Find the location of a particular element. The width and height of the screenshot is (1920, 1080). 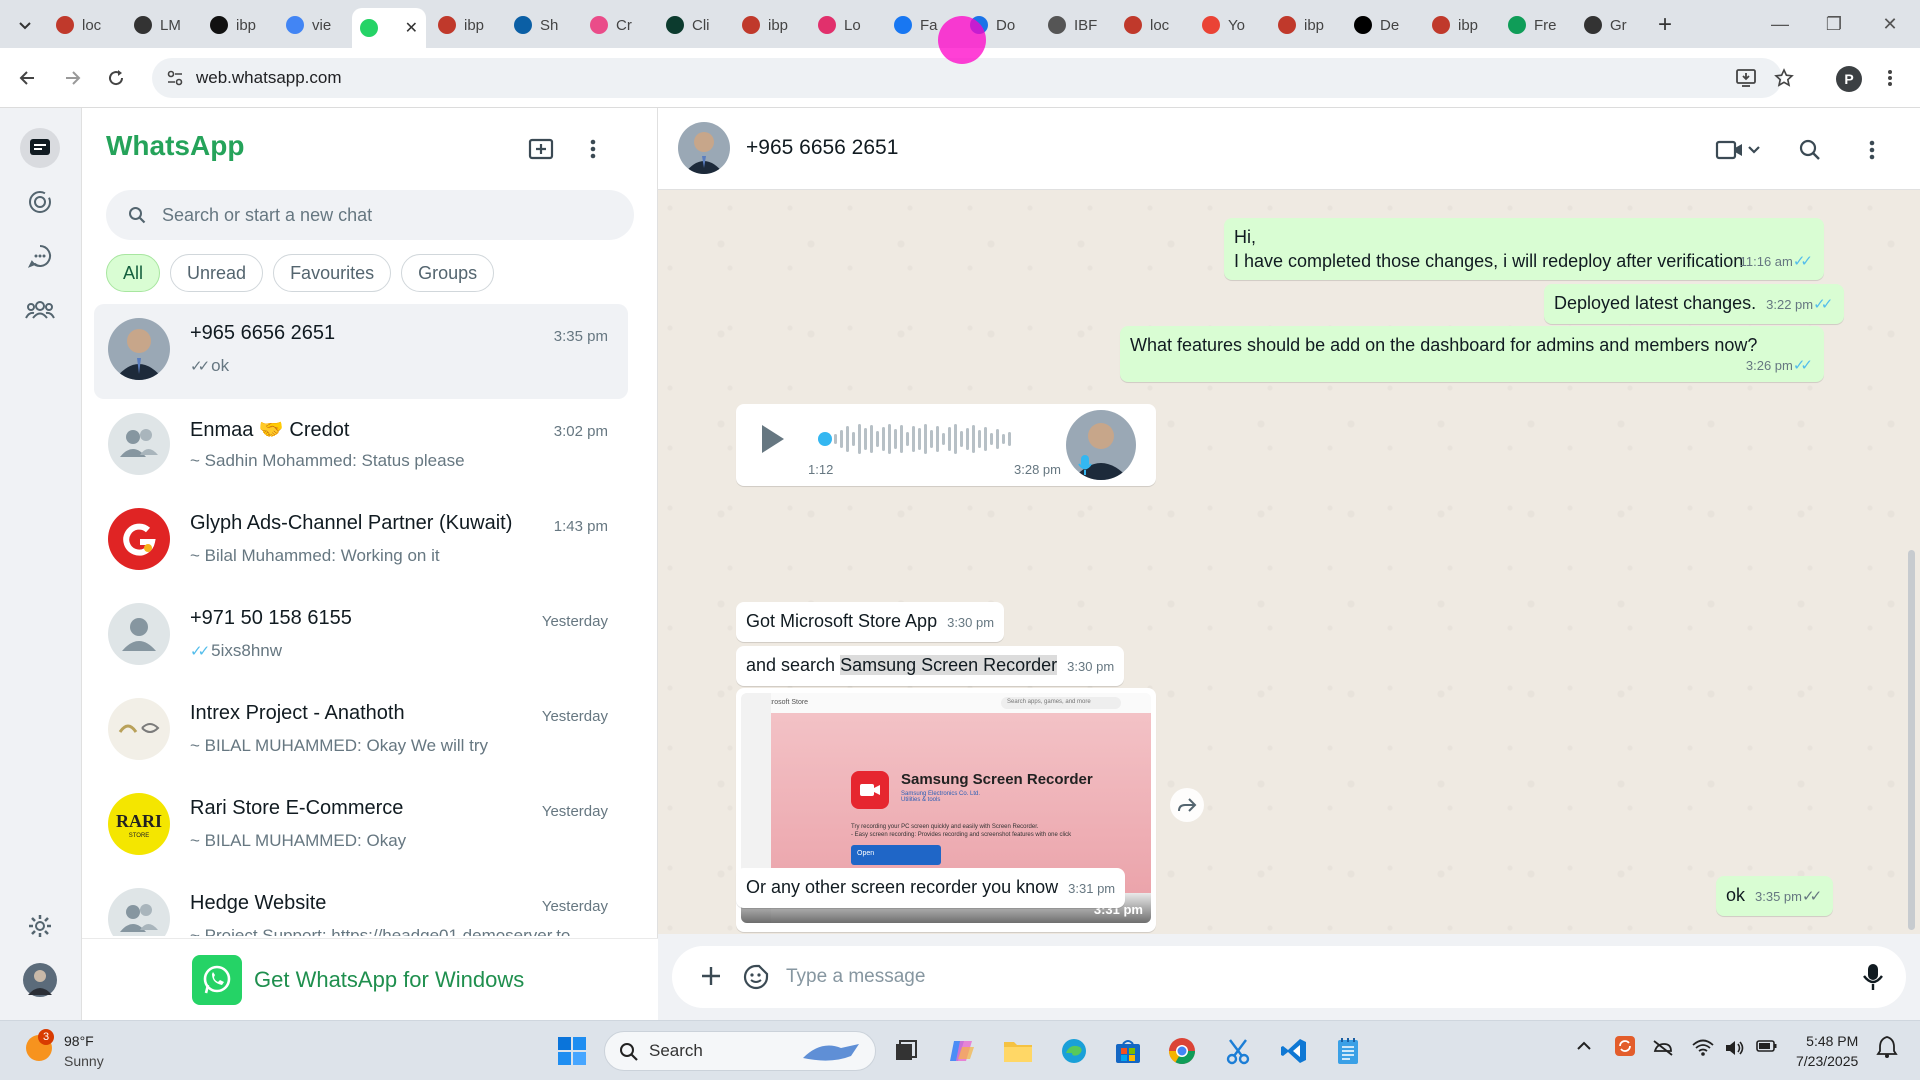

microsoft-store-icon is located at coordinates (1128, 1051).